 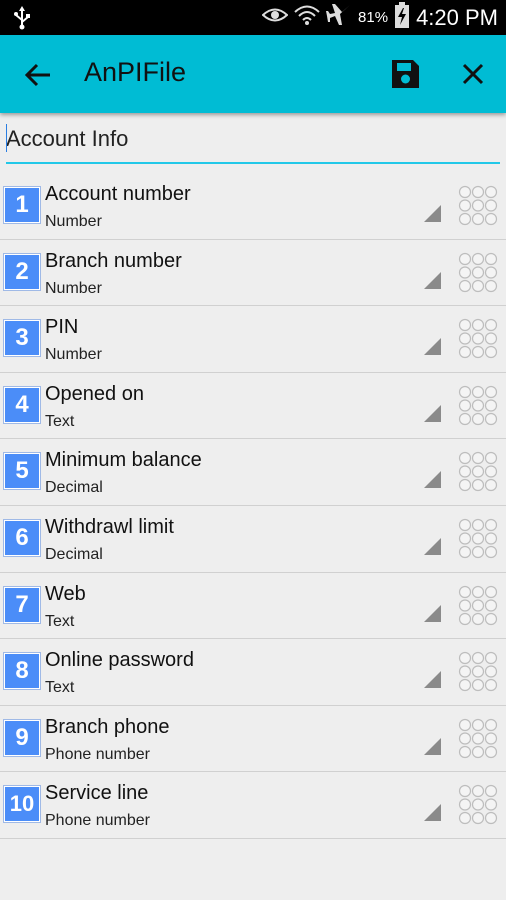 What do you see at coordinates (373, 17) in the screenshot?
I see `battery-percent: 81%` at bounding box center [373, 17].